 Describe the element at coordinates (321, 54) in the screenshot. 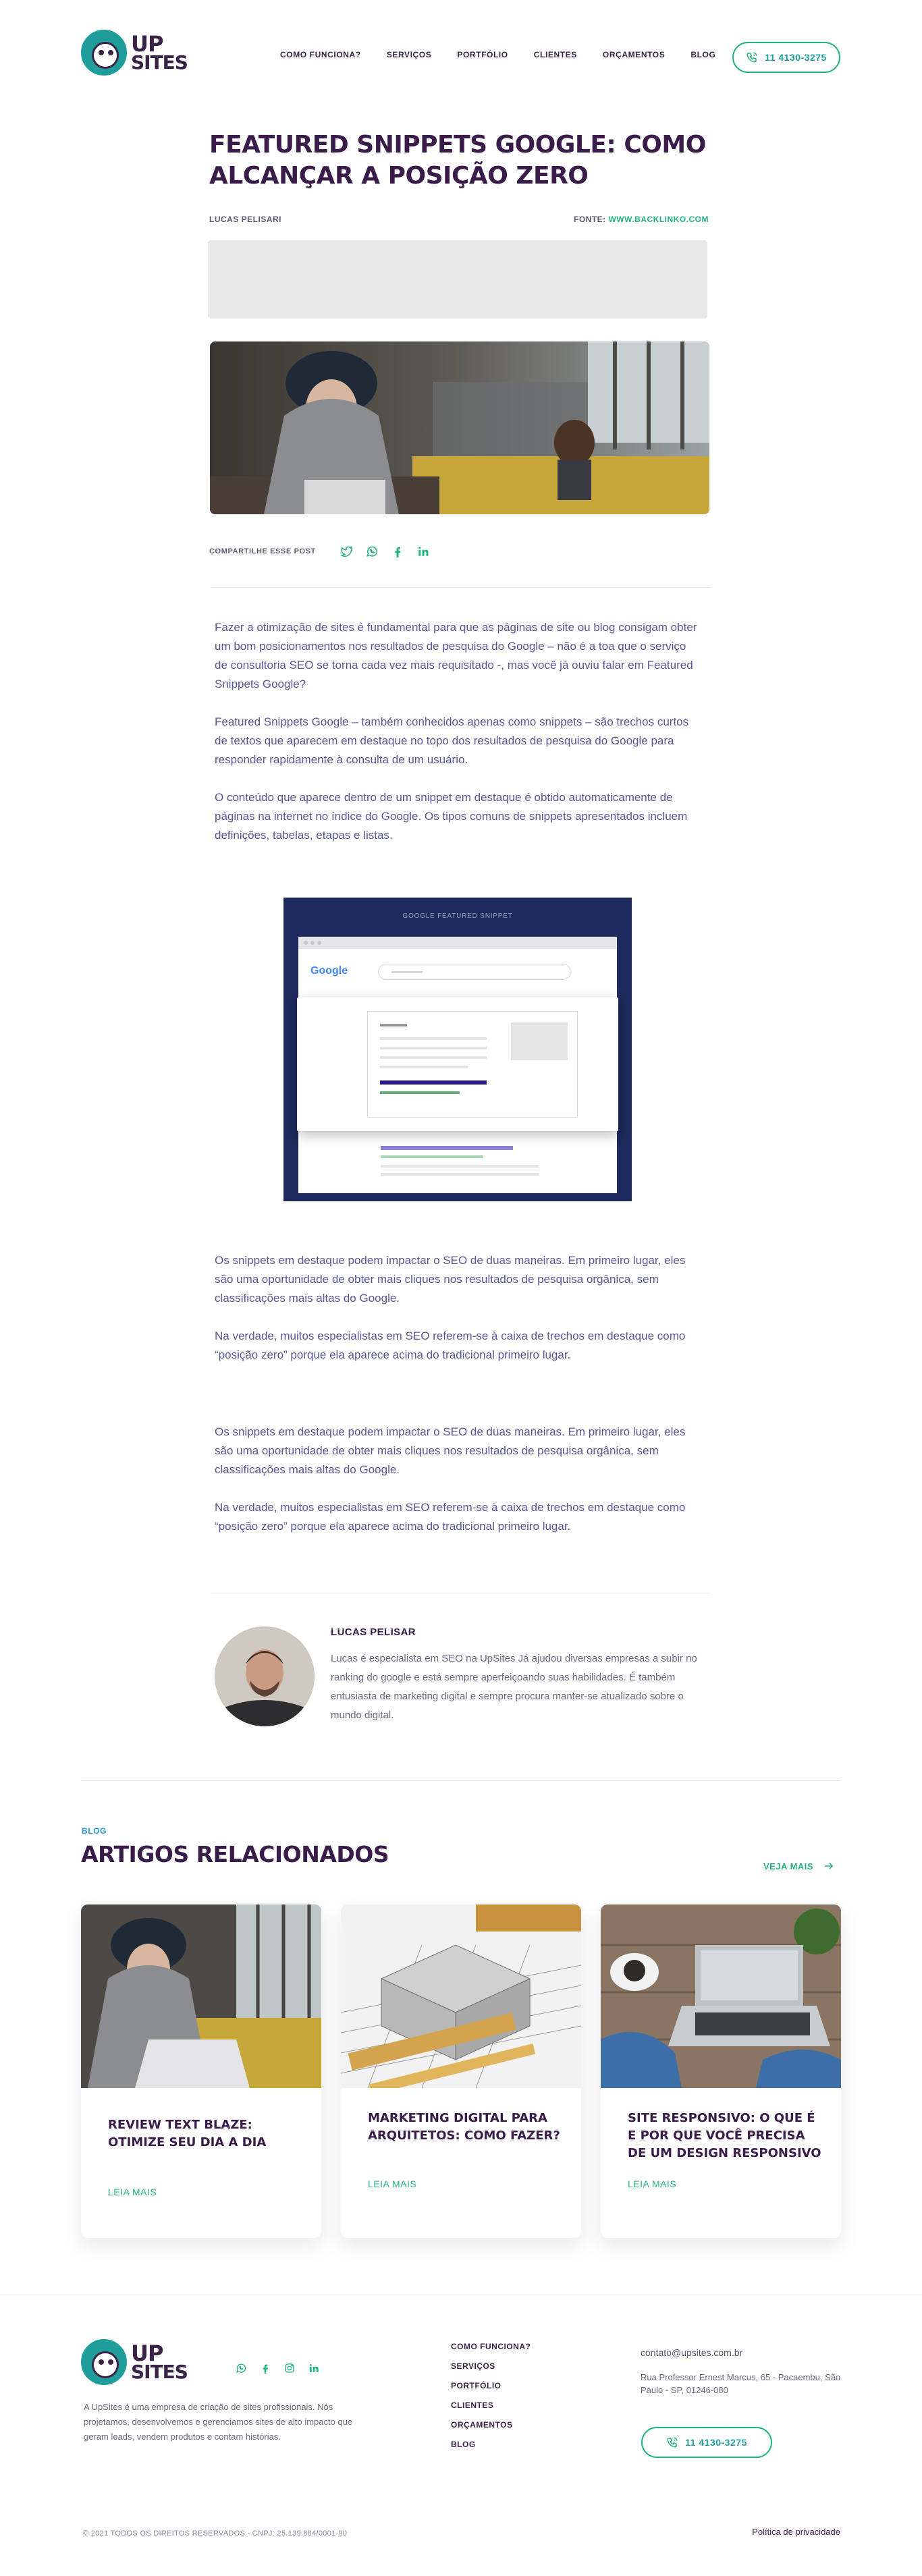

I see `nav-item-como-funciona: COMO FUNCIONA?` at that location.